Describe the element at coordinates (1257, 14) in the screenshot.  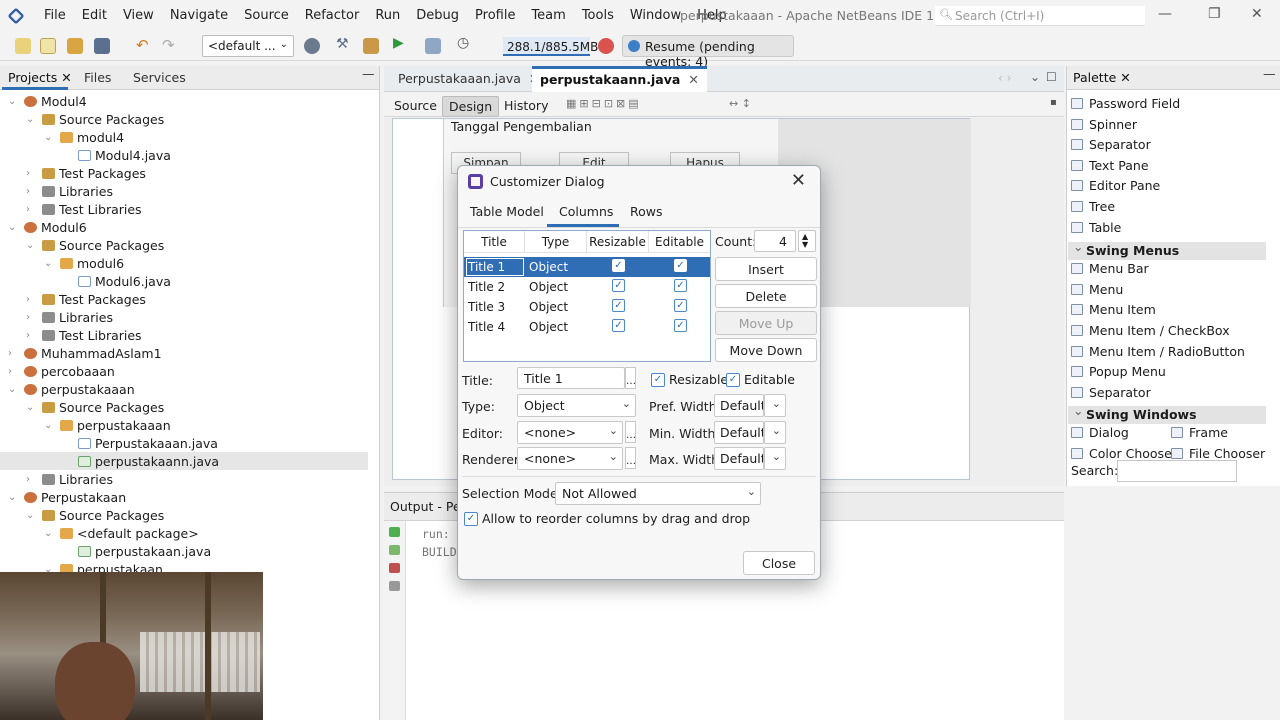
I see `close-window-icon: ✕` at that location.